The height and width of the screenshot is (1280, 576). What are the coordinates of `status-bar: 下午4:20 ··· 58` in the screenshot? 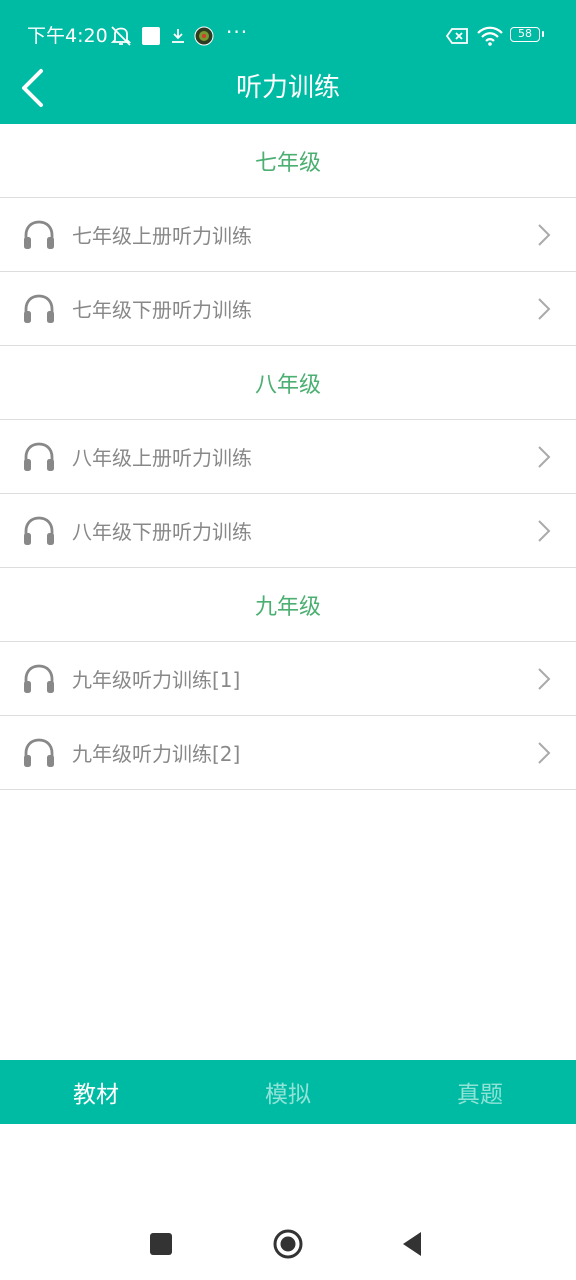 It's located at (288, 35).